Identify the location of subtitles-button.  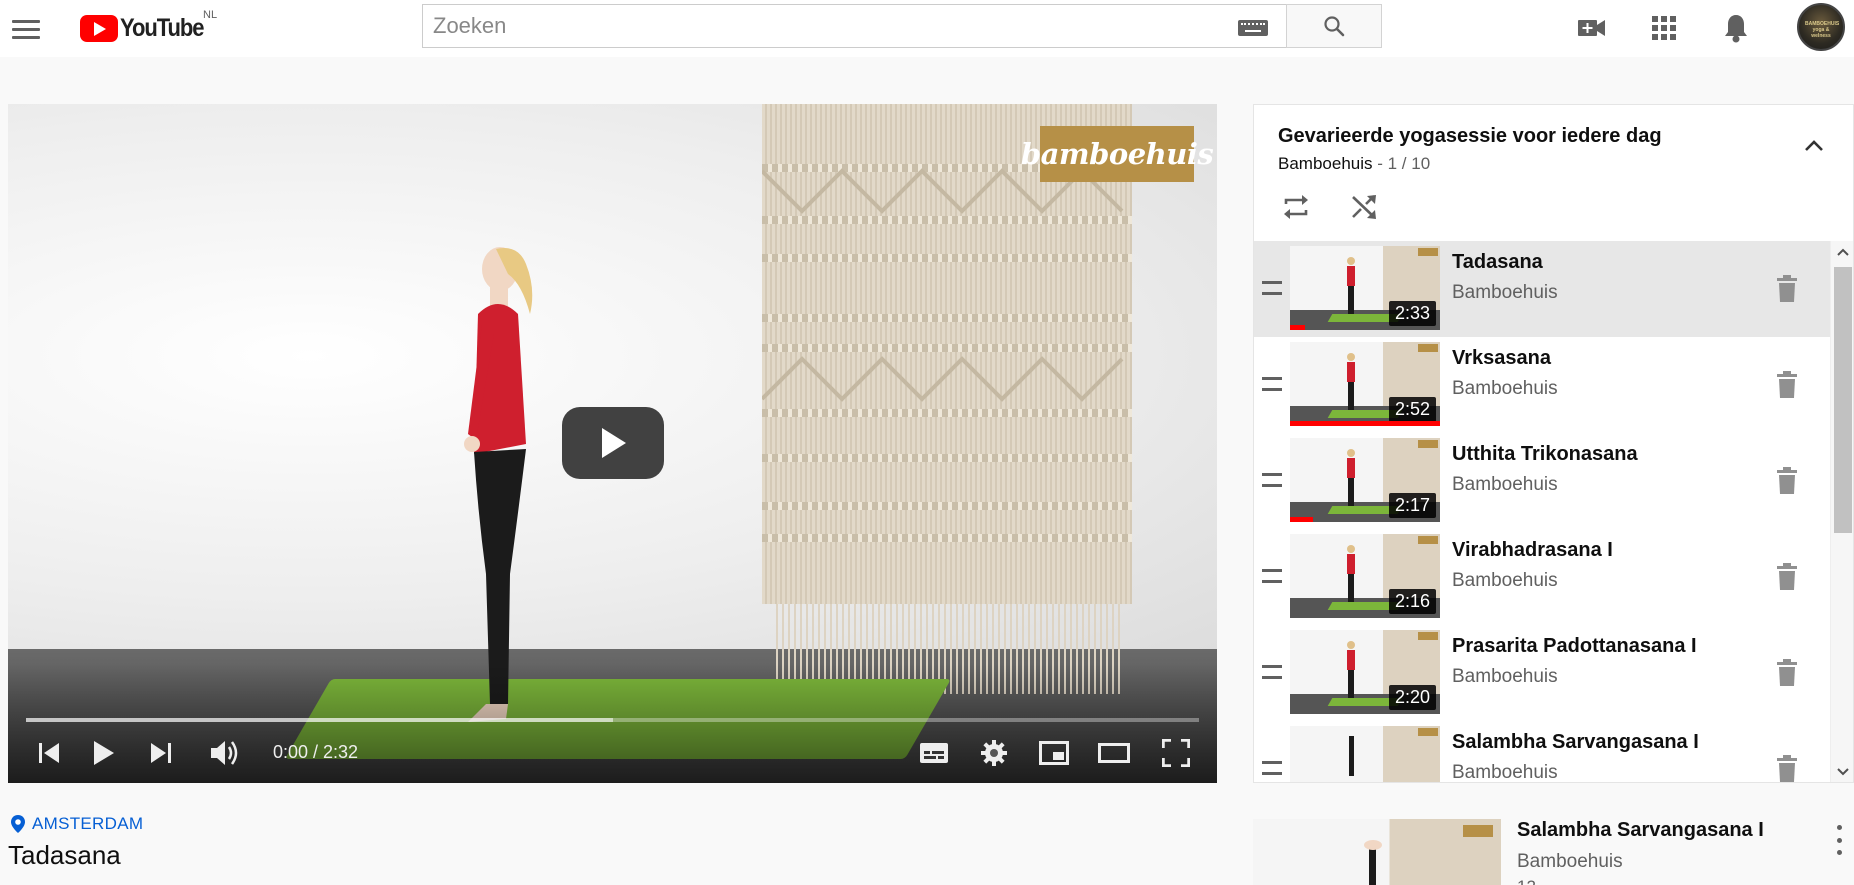
(934, 753).